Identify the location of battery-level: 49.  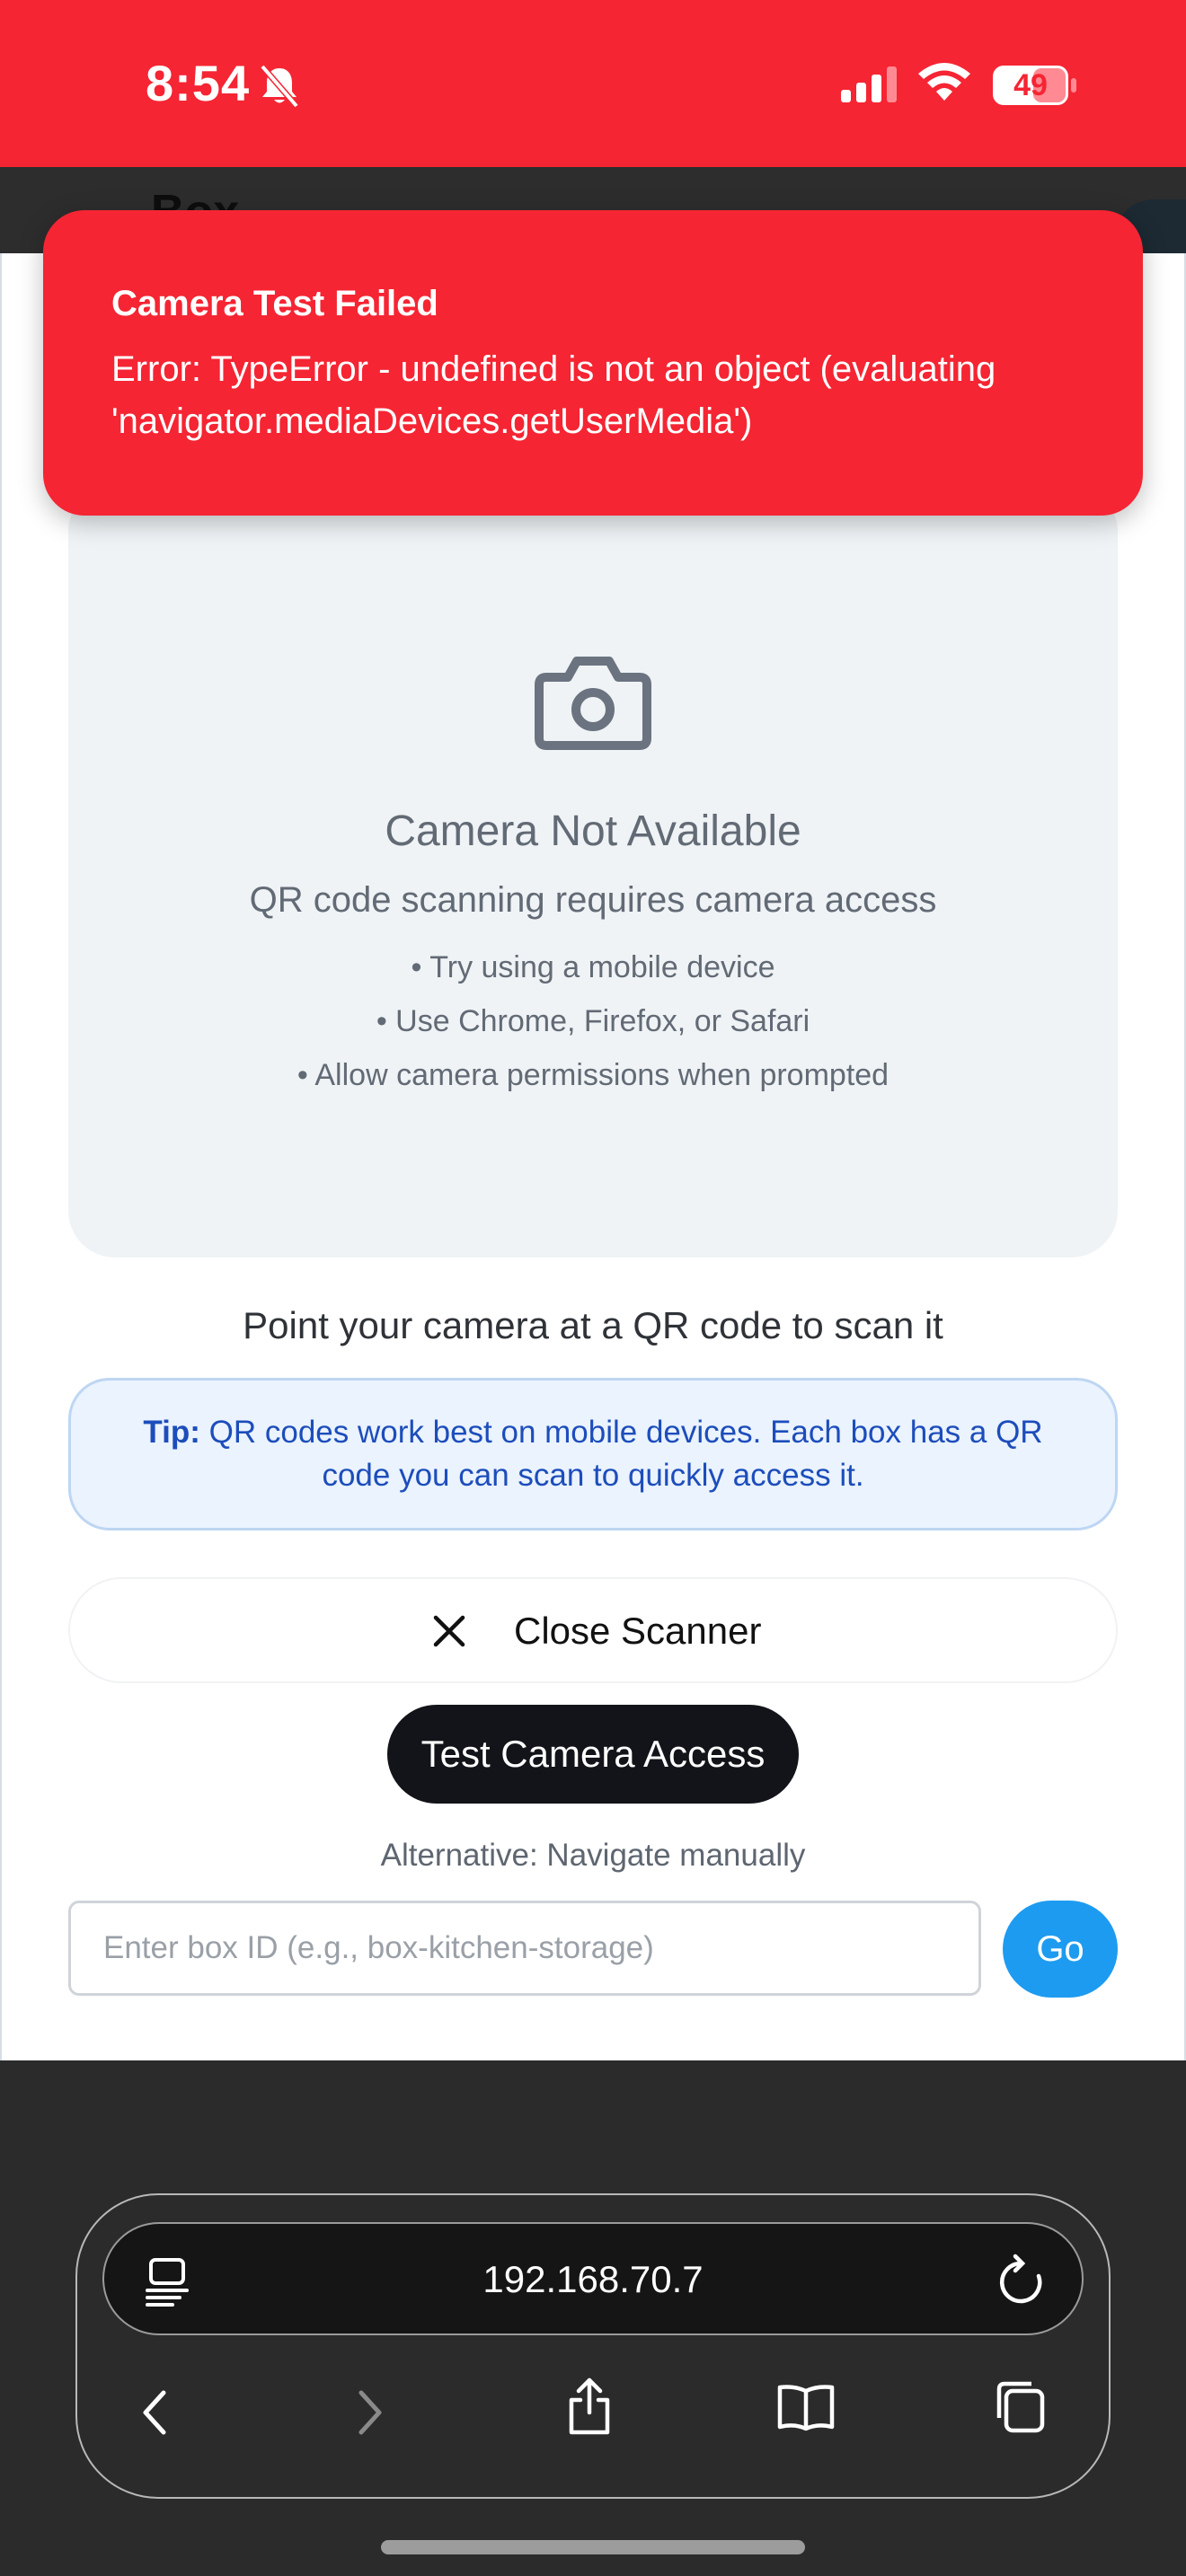
(1030, 85).